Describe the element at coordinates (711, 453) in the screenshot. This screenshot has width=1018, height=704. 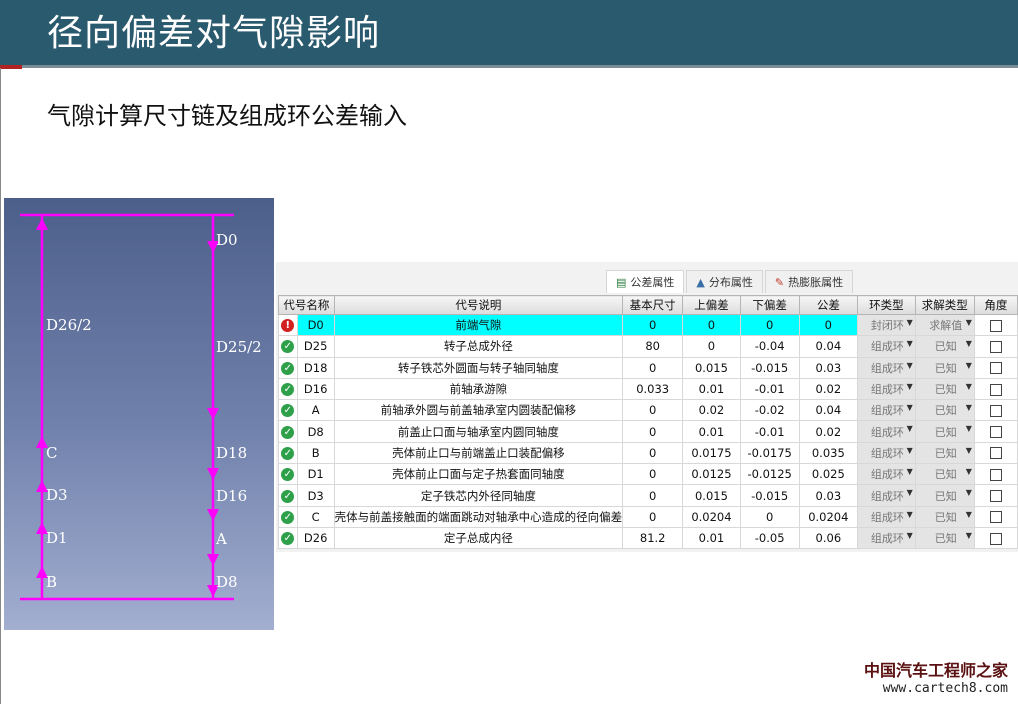
I see `cell-upper-deviation: 0.0175` at that location.